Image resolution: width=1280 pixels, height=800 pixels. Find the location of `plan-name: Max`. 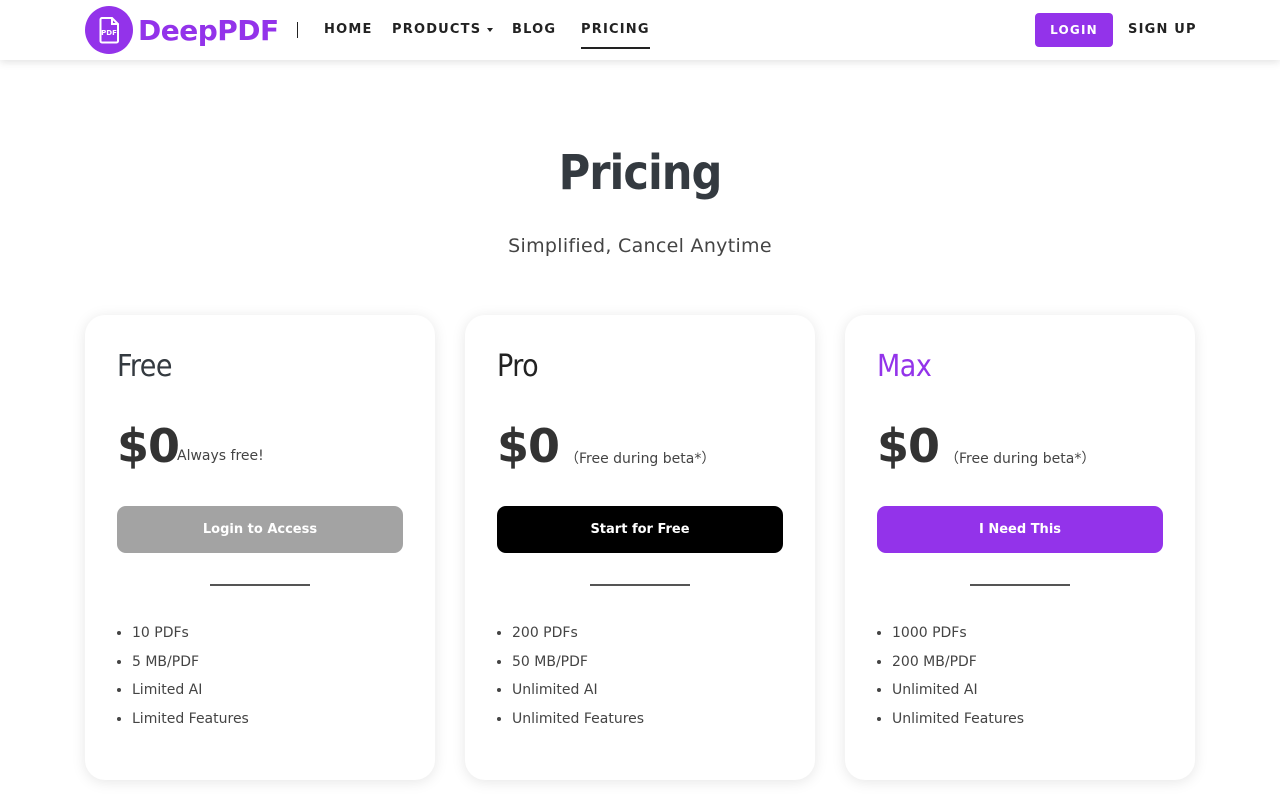

plan-name: Max is located at coordinates (904, 366).